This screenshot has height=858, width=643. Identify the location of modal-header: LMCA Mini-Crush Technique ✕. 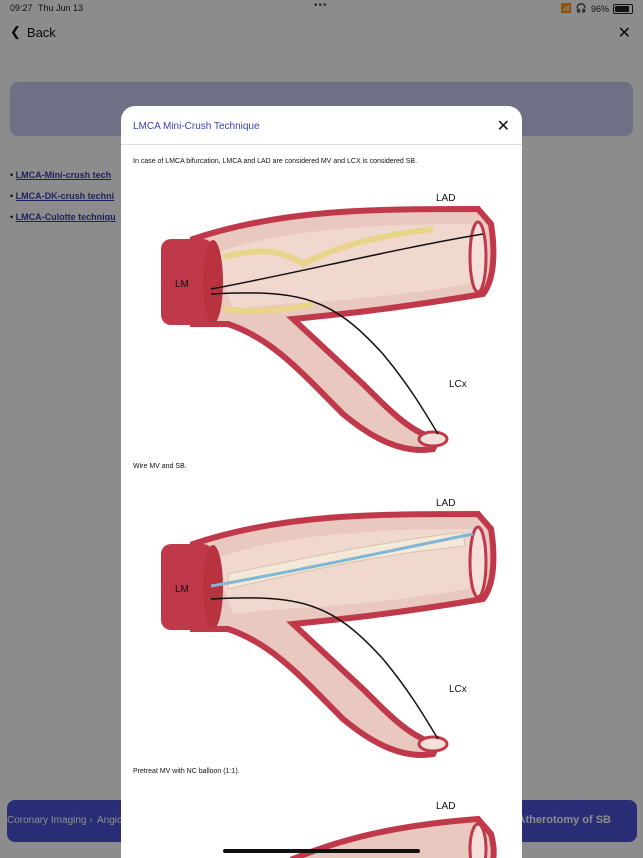
(321, 125).